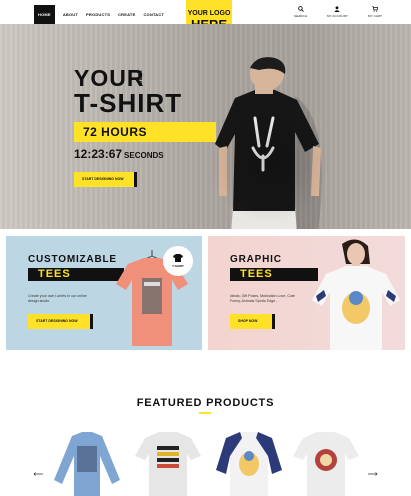 This screenshot has width=411, height=496. What do you see at coordinates (60, 321) in the screenshot?
I see `promo-start-designing-button: START DESIGNING NOW` at bounding box center [60, 321].